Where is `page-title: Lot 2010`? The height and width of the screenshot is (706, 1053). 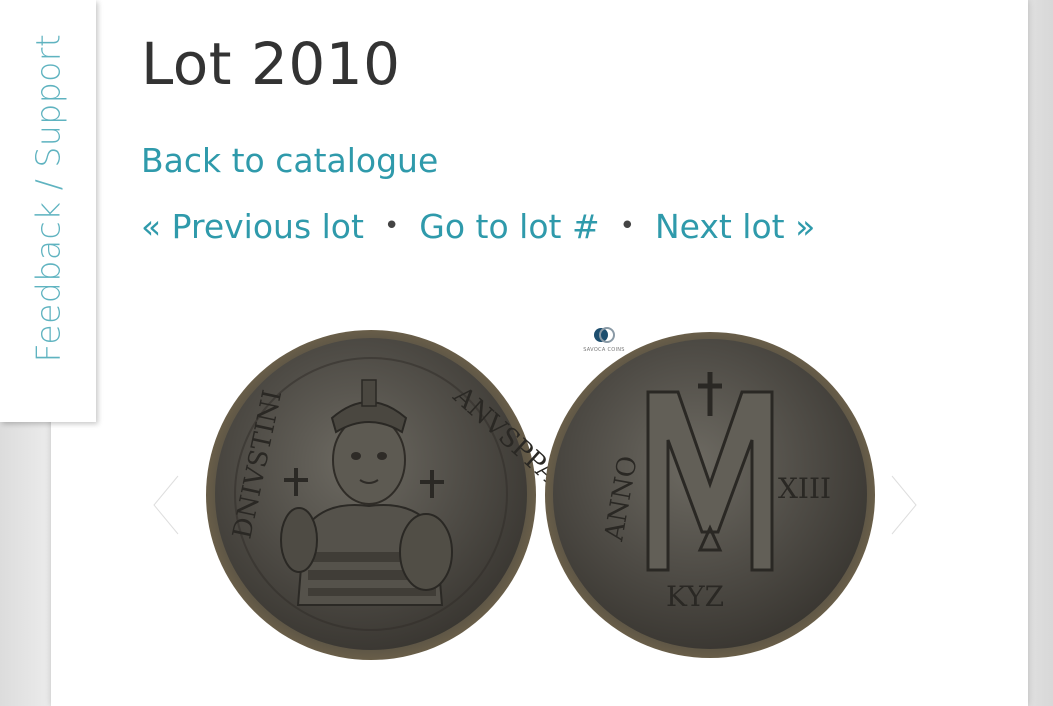 page-title: Lot 2010 is located at coordinates (271, 64).